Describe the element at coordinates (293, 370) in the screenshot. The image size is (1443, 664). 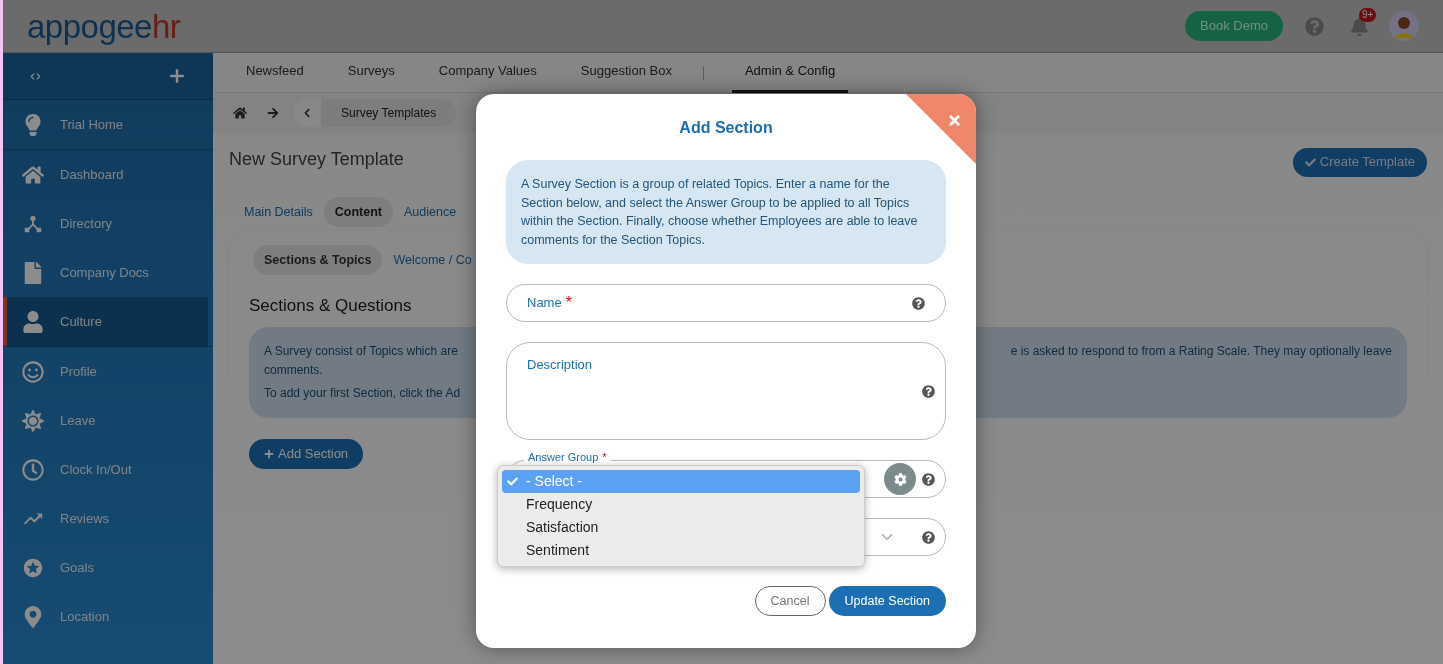
I see `info-text: comments.` at that location.